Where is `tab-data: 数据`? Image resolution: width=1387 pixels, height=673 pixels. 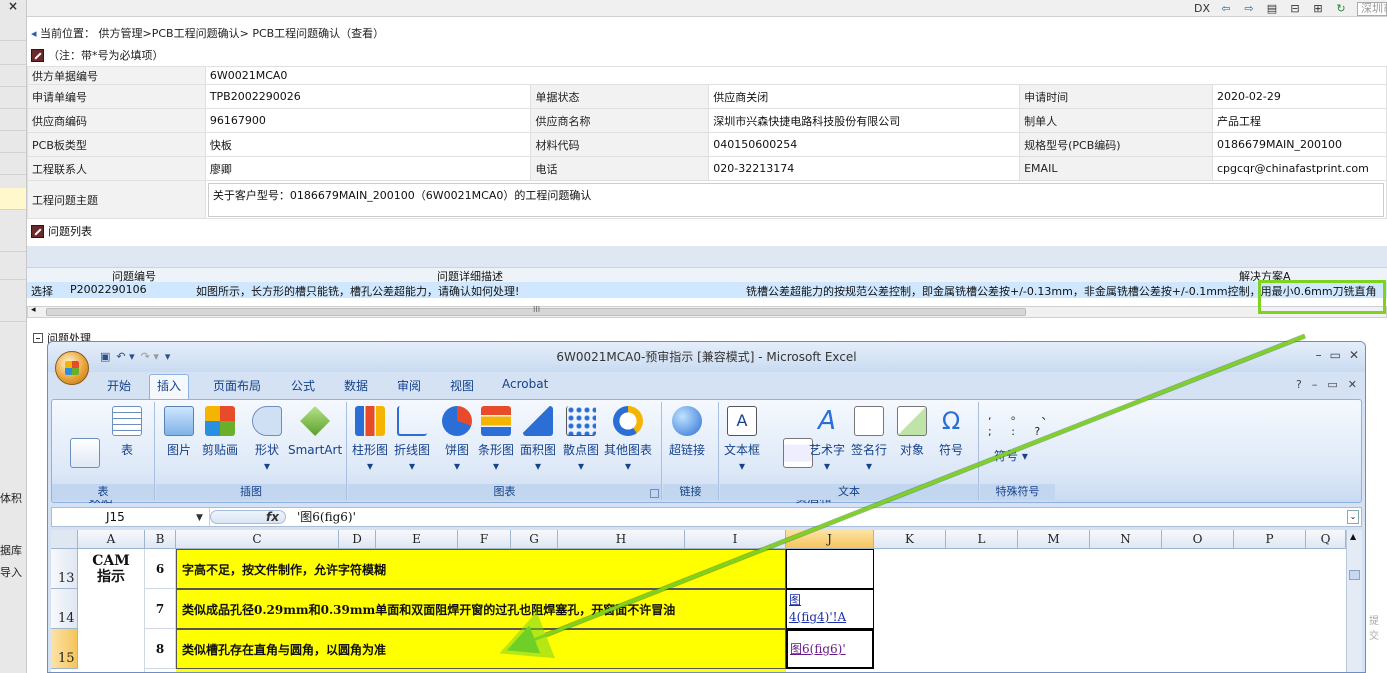
tab-data: 数据 is located at coordinates (356, 385).